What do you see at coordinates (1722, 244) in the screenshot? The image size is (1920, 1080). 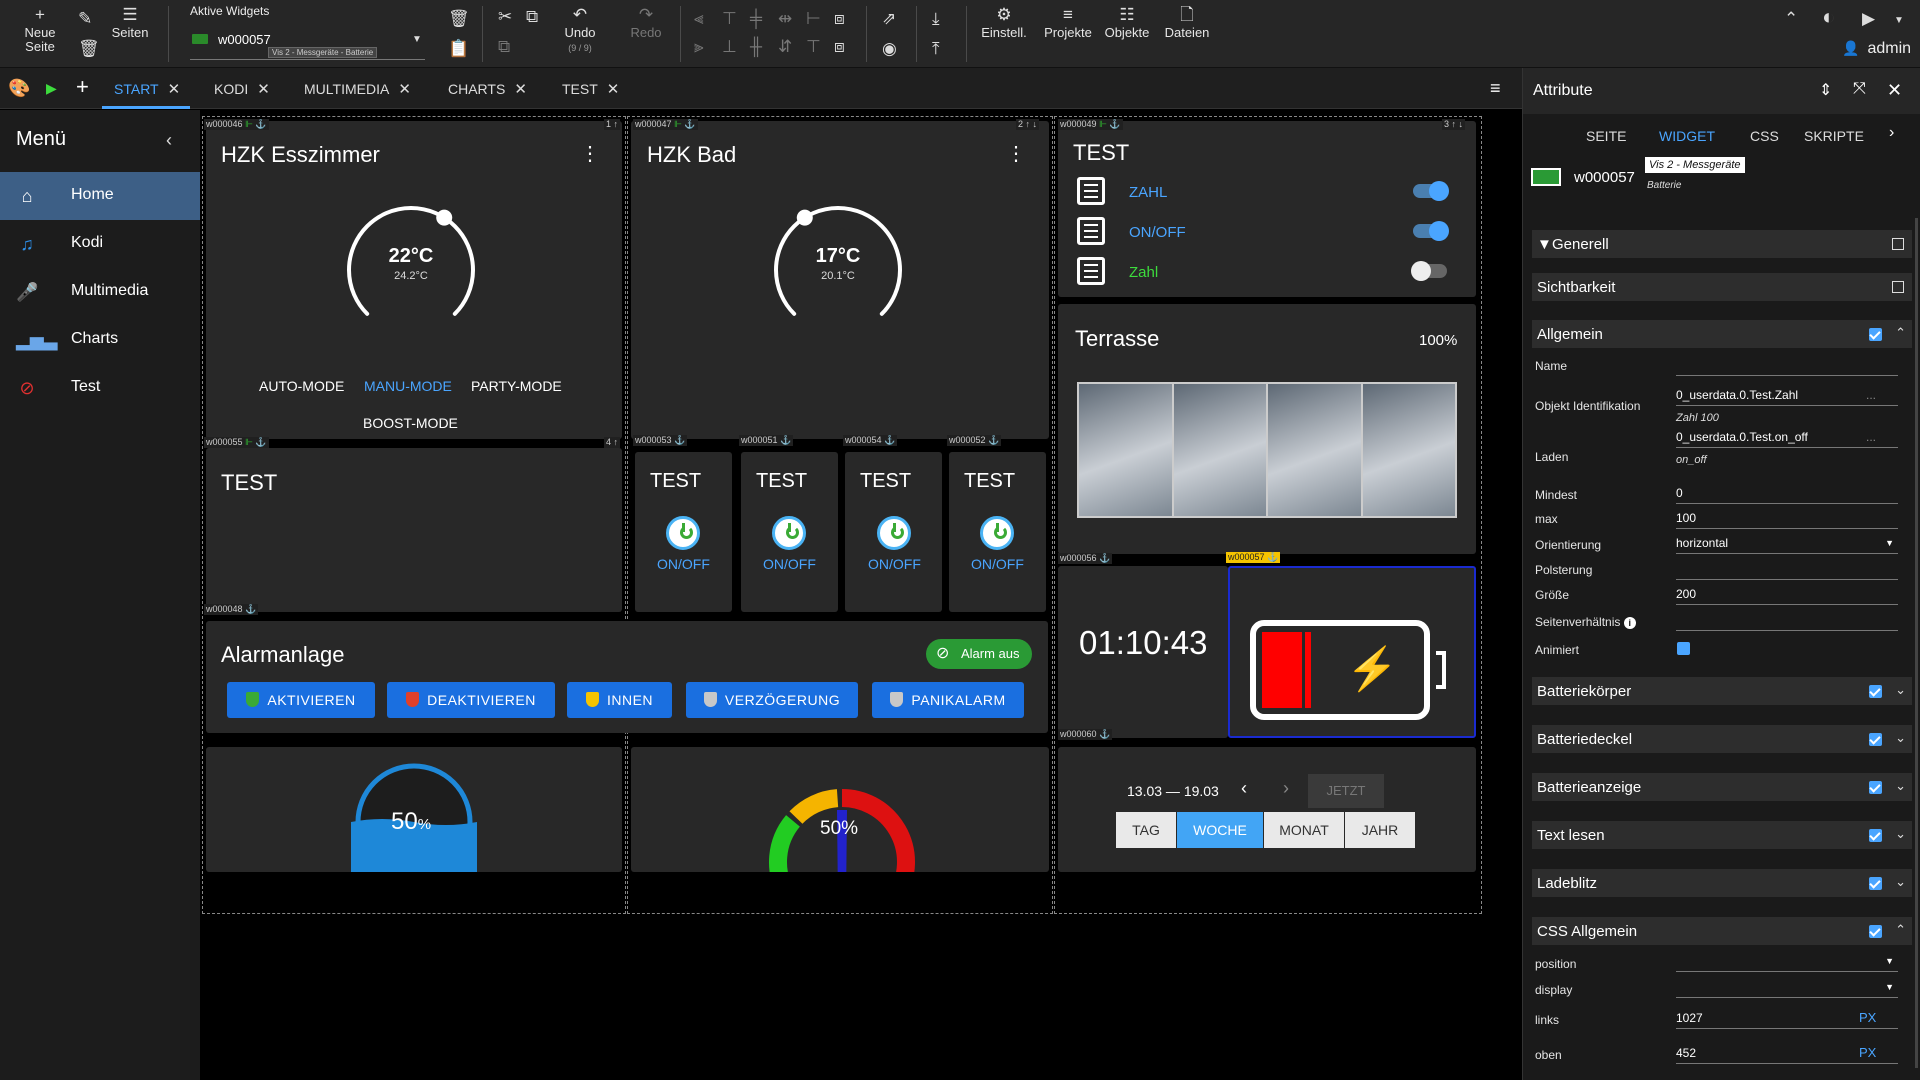 I see `section-generell: ▼ Generell` at bounding box center [1722, 244].